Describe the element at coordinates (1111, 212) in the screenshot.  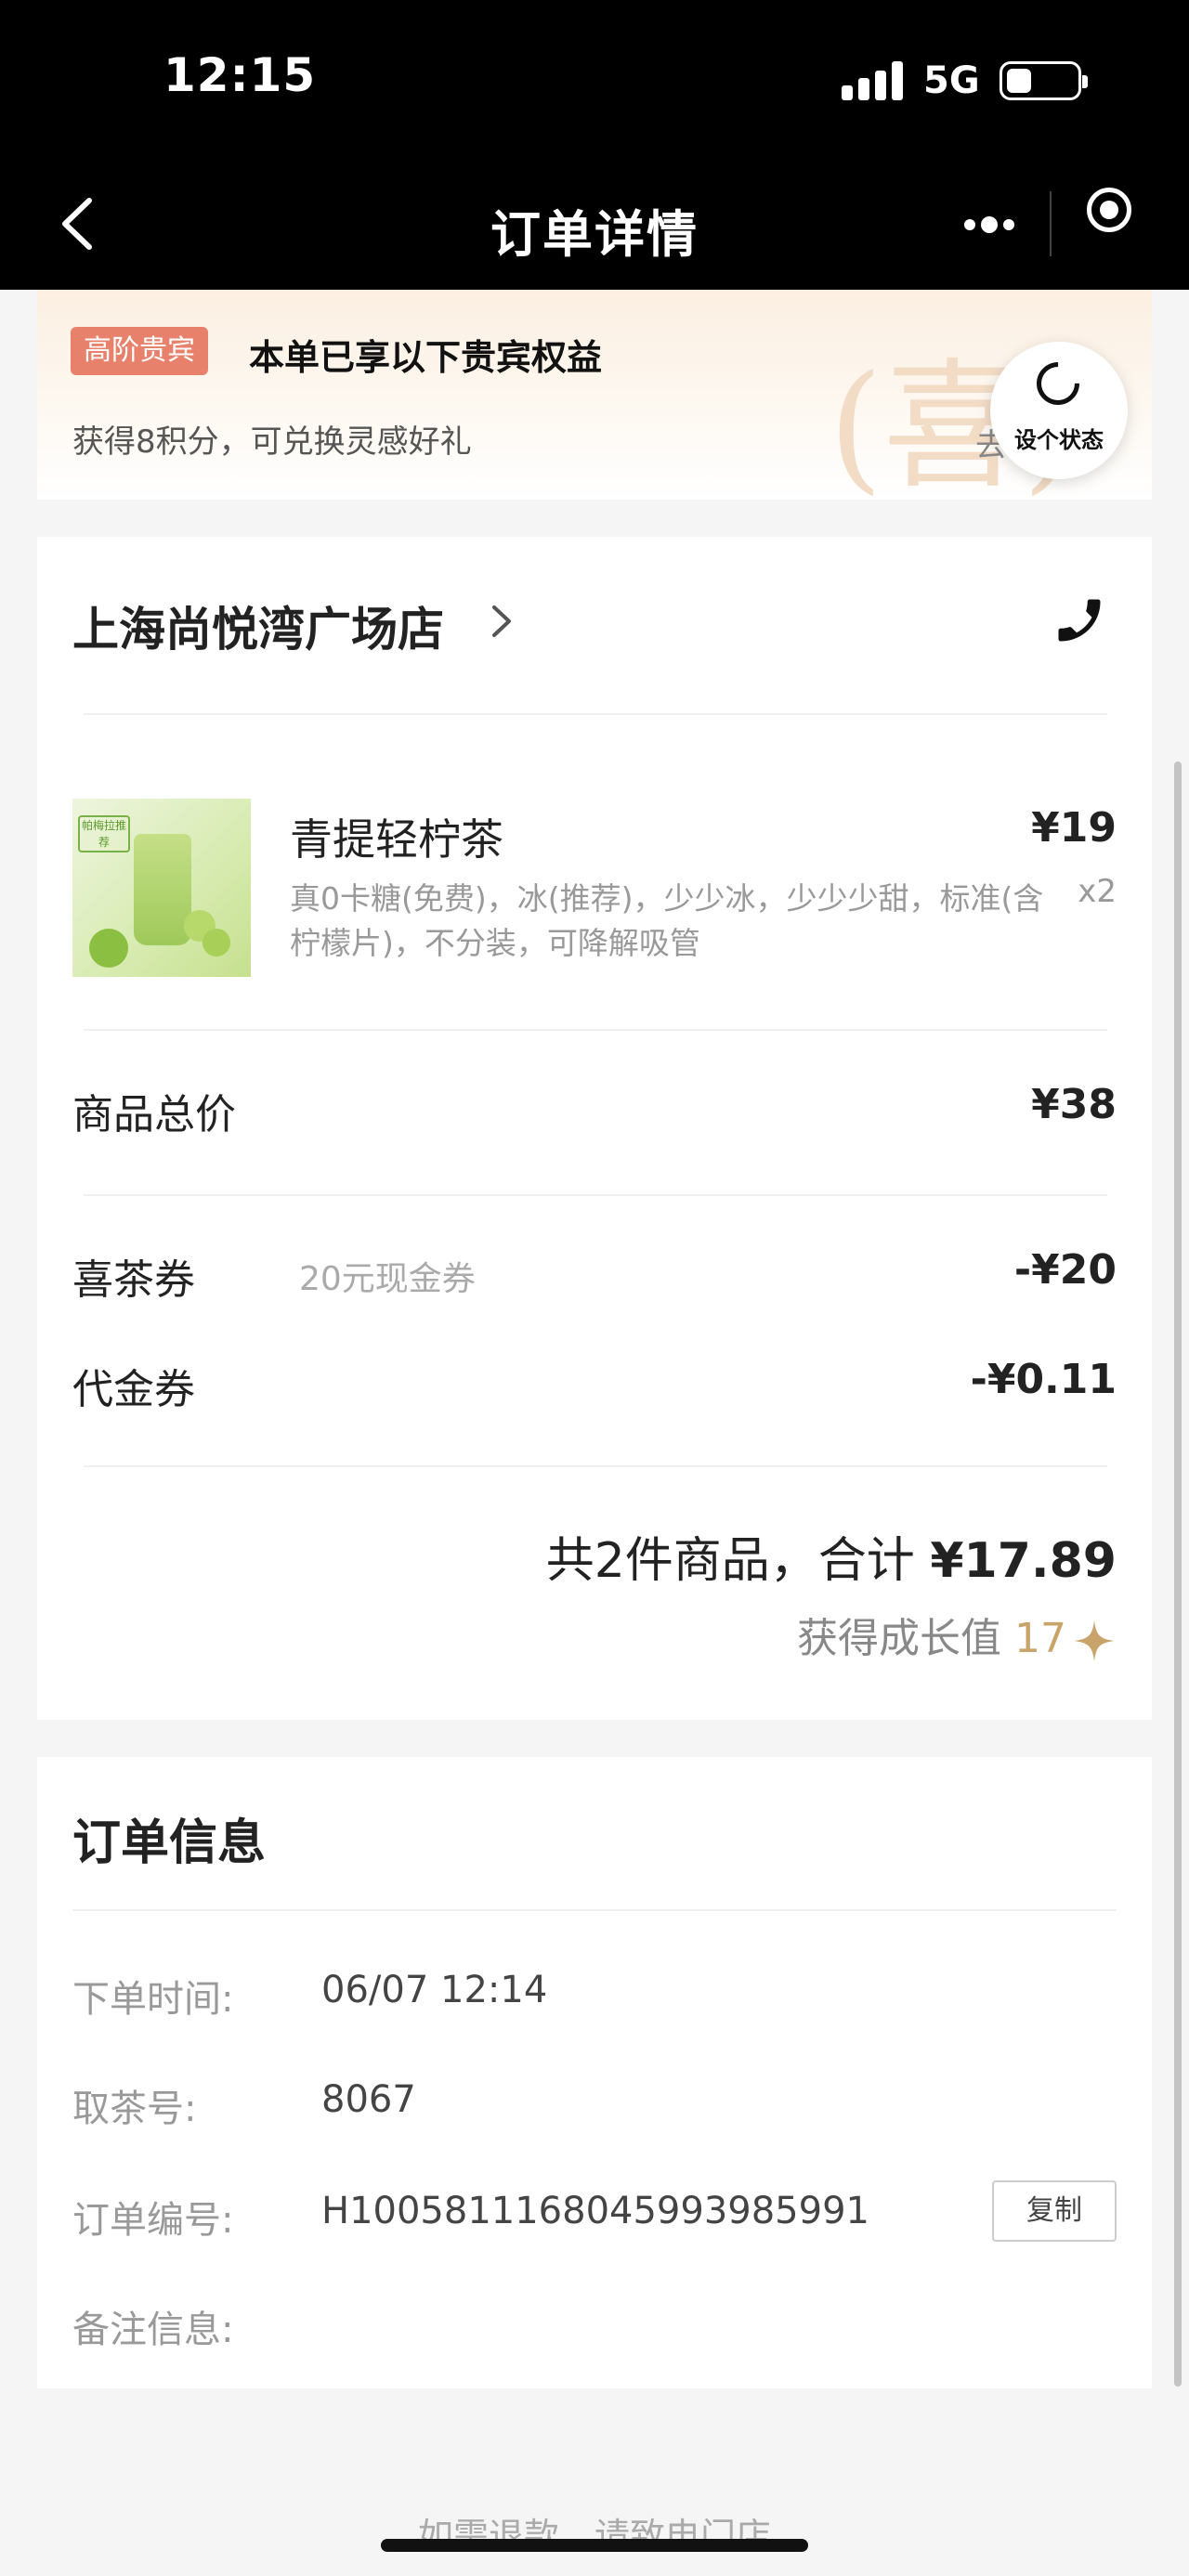
I see `close-miniprogram-icon` at that location.